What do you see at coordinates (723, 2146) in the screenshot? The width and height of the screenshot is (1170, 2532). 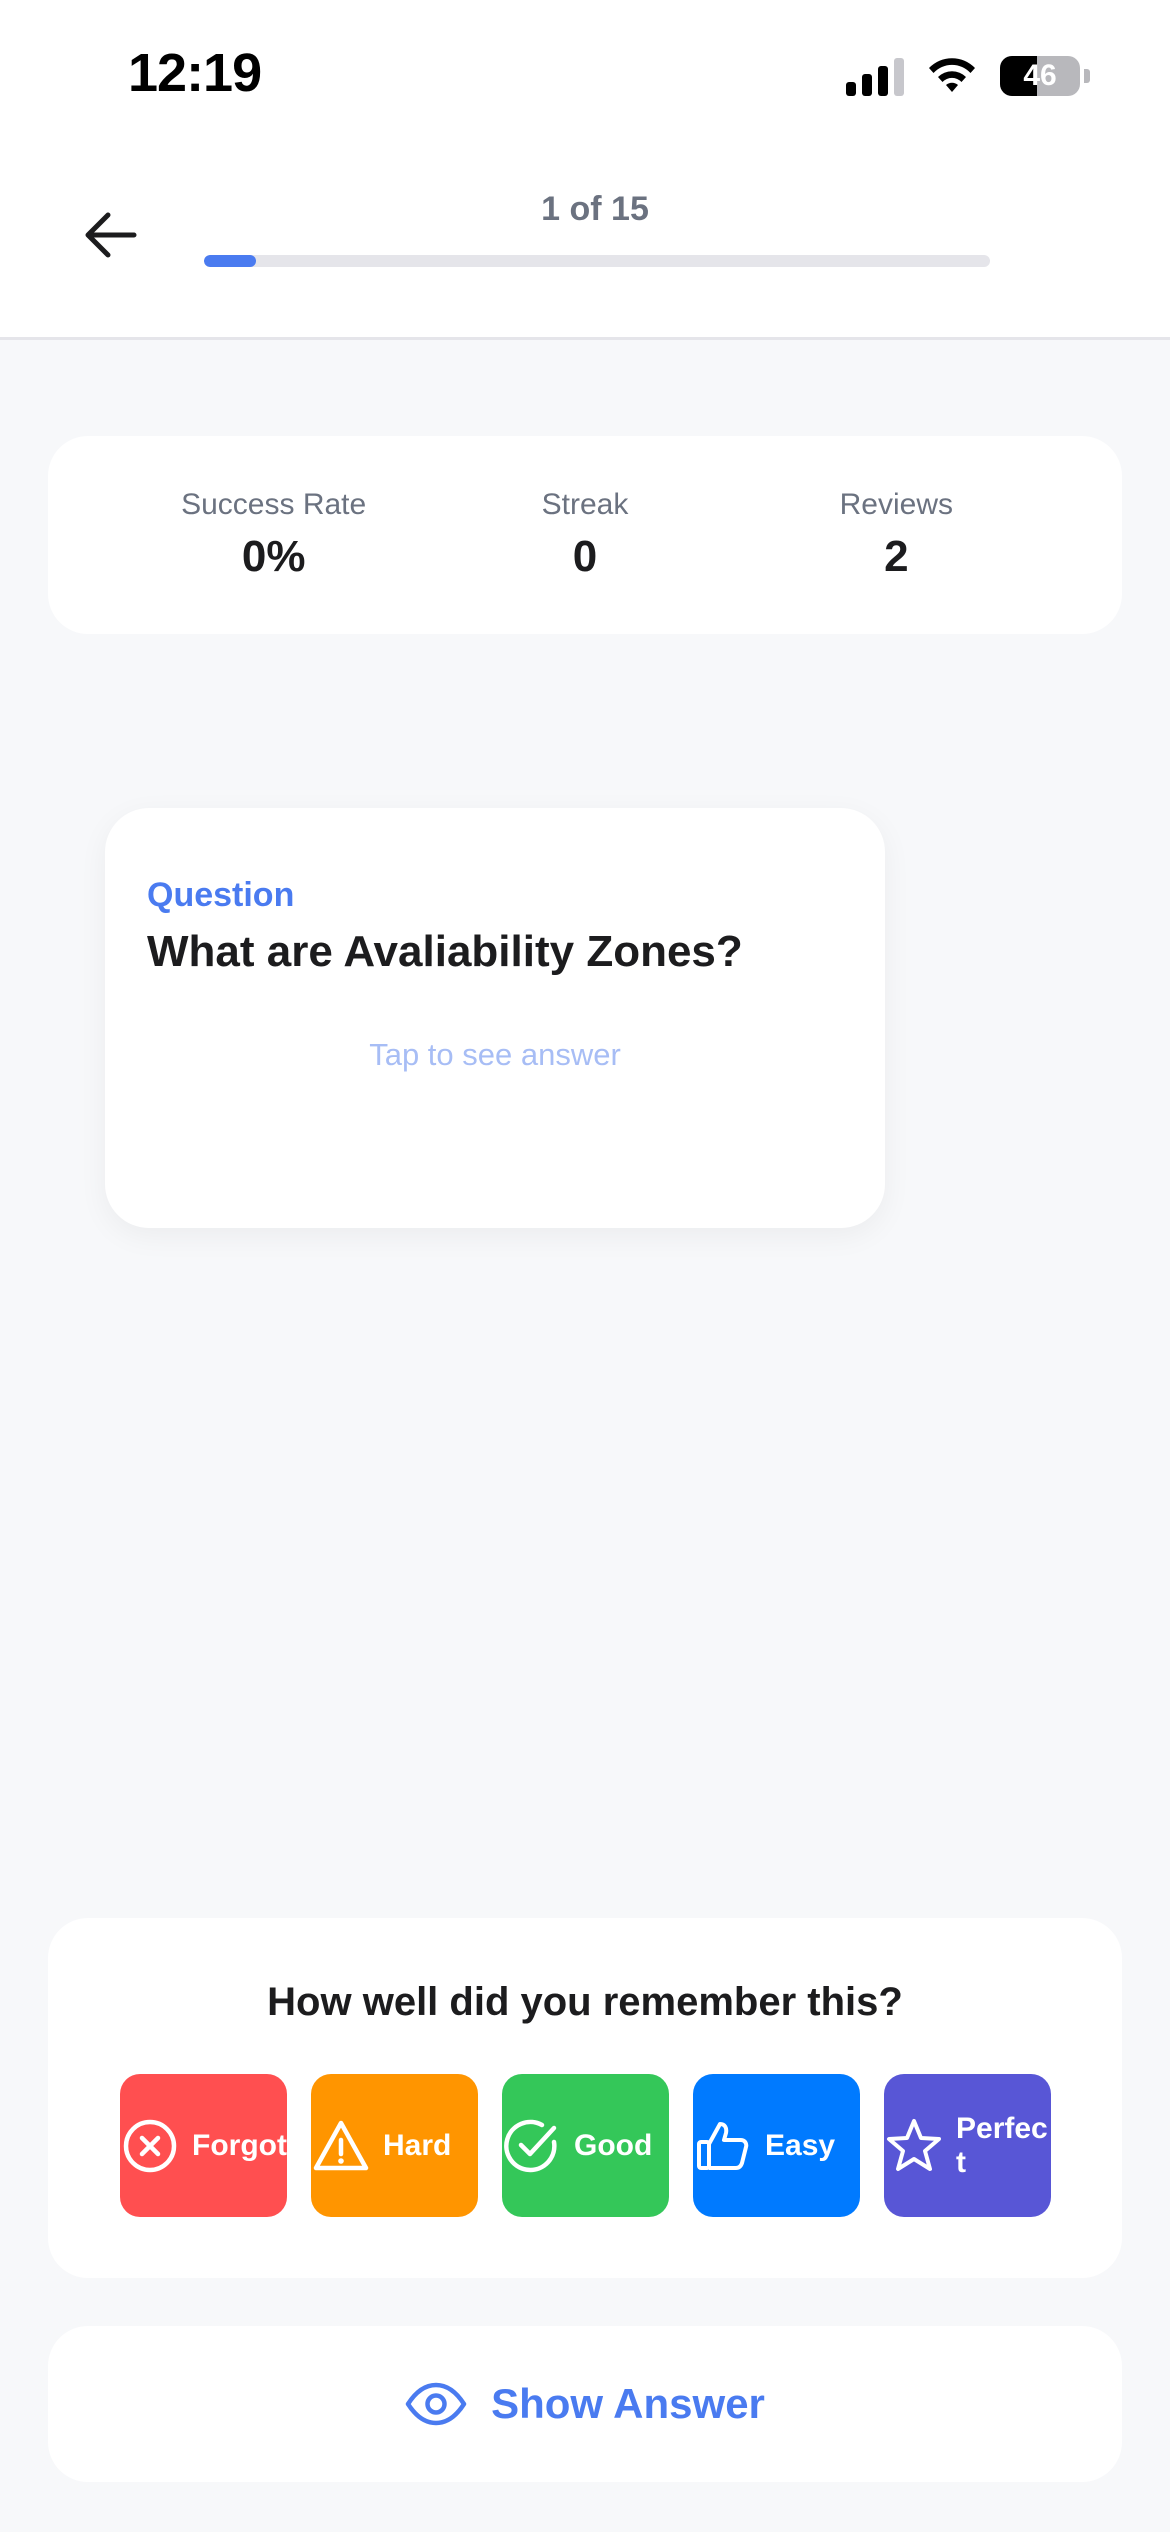 I see `thumbs-up-icon` at bounding box center [723, 2146].